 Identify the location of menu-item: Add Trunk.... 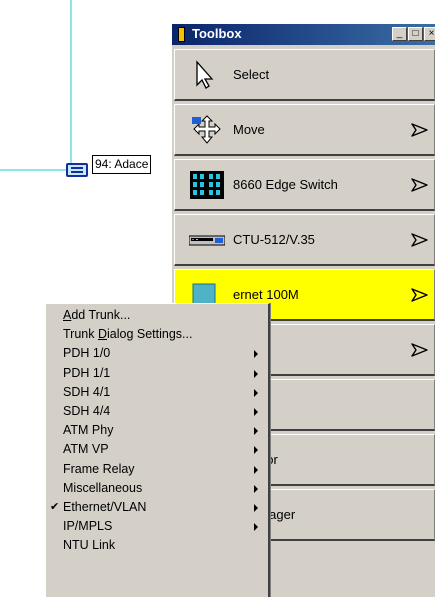
(157, 315).